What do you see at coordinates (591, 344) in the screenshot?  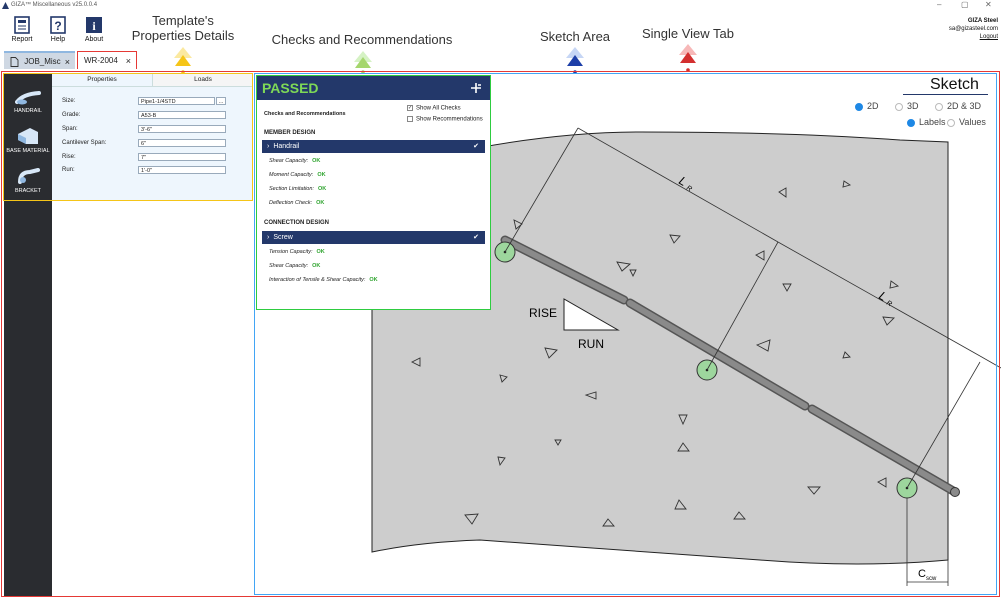 I see `run-sketch-label: RUN` at bounding box center [591, 344].